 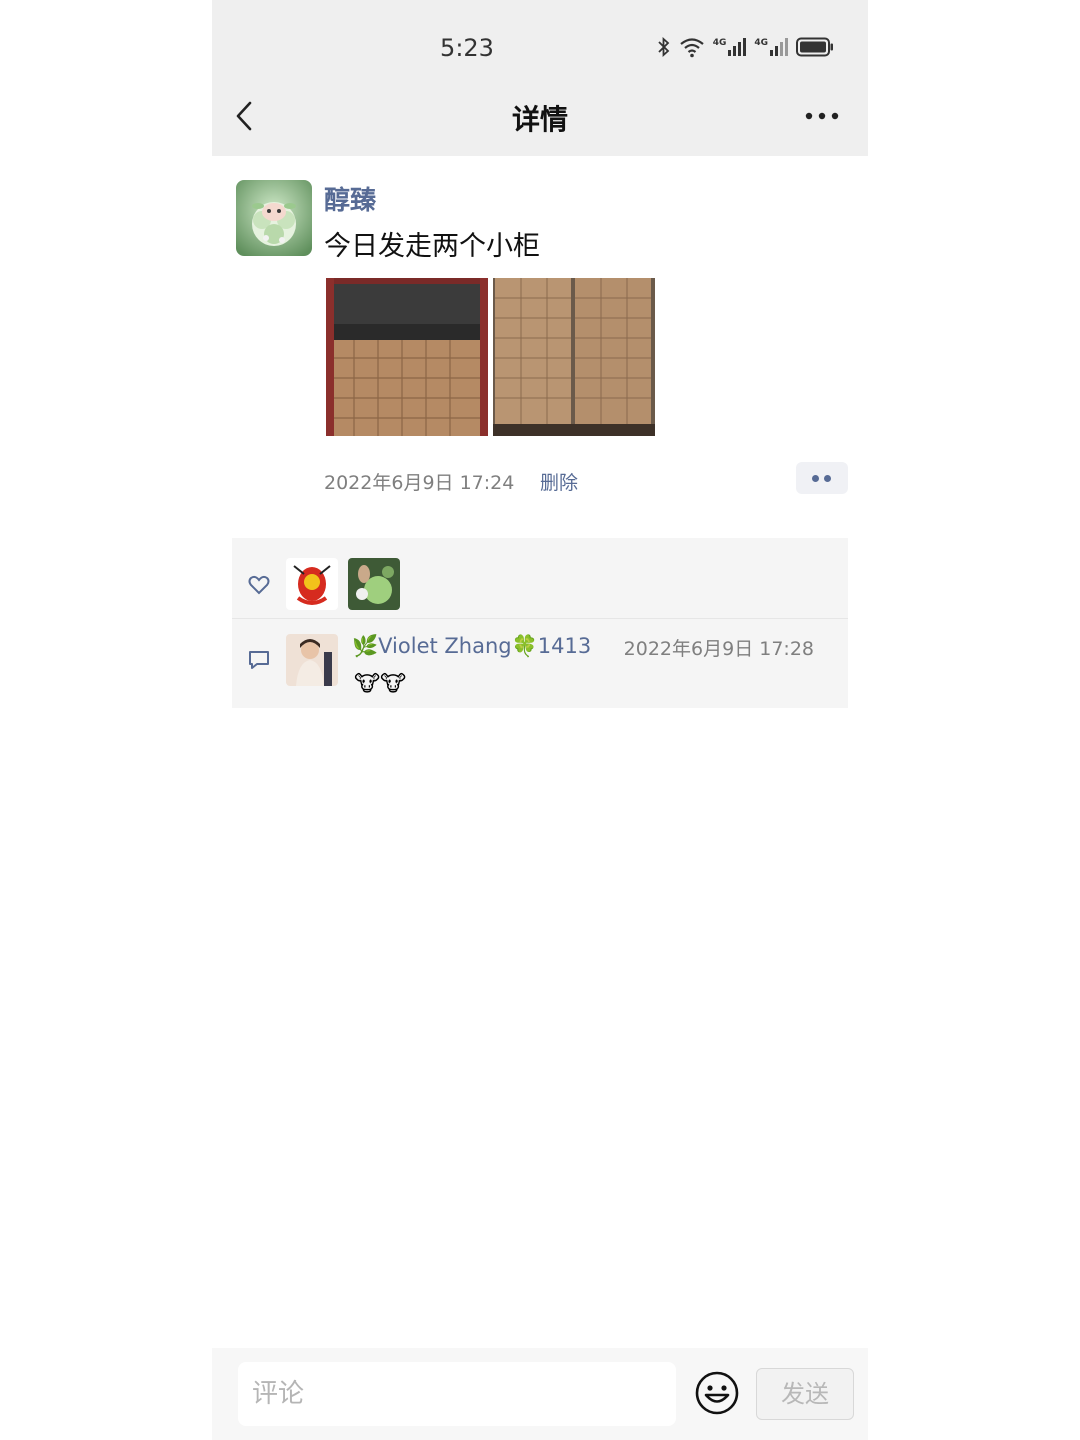 What do you see at coordinates (540, 45) in the screenshot?
I see `status-bar: 5:23 4G 4G` at bounding box center [540, 45].